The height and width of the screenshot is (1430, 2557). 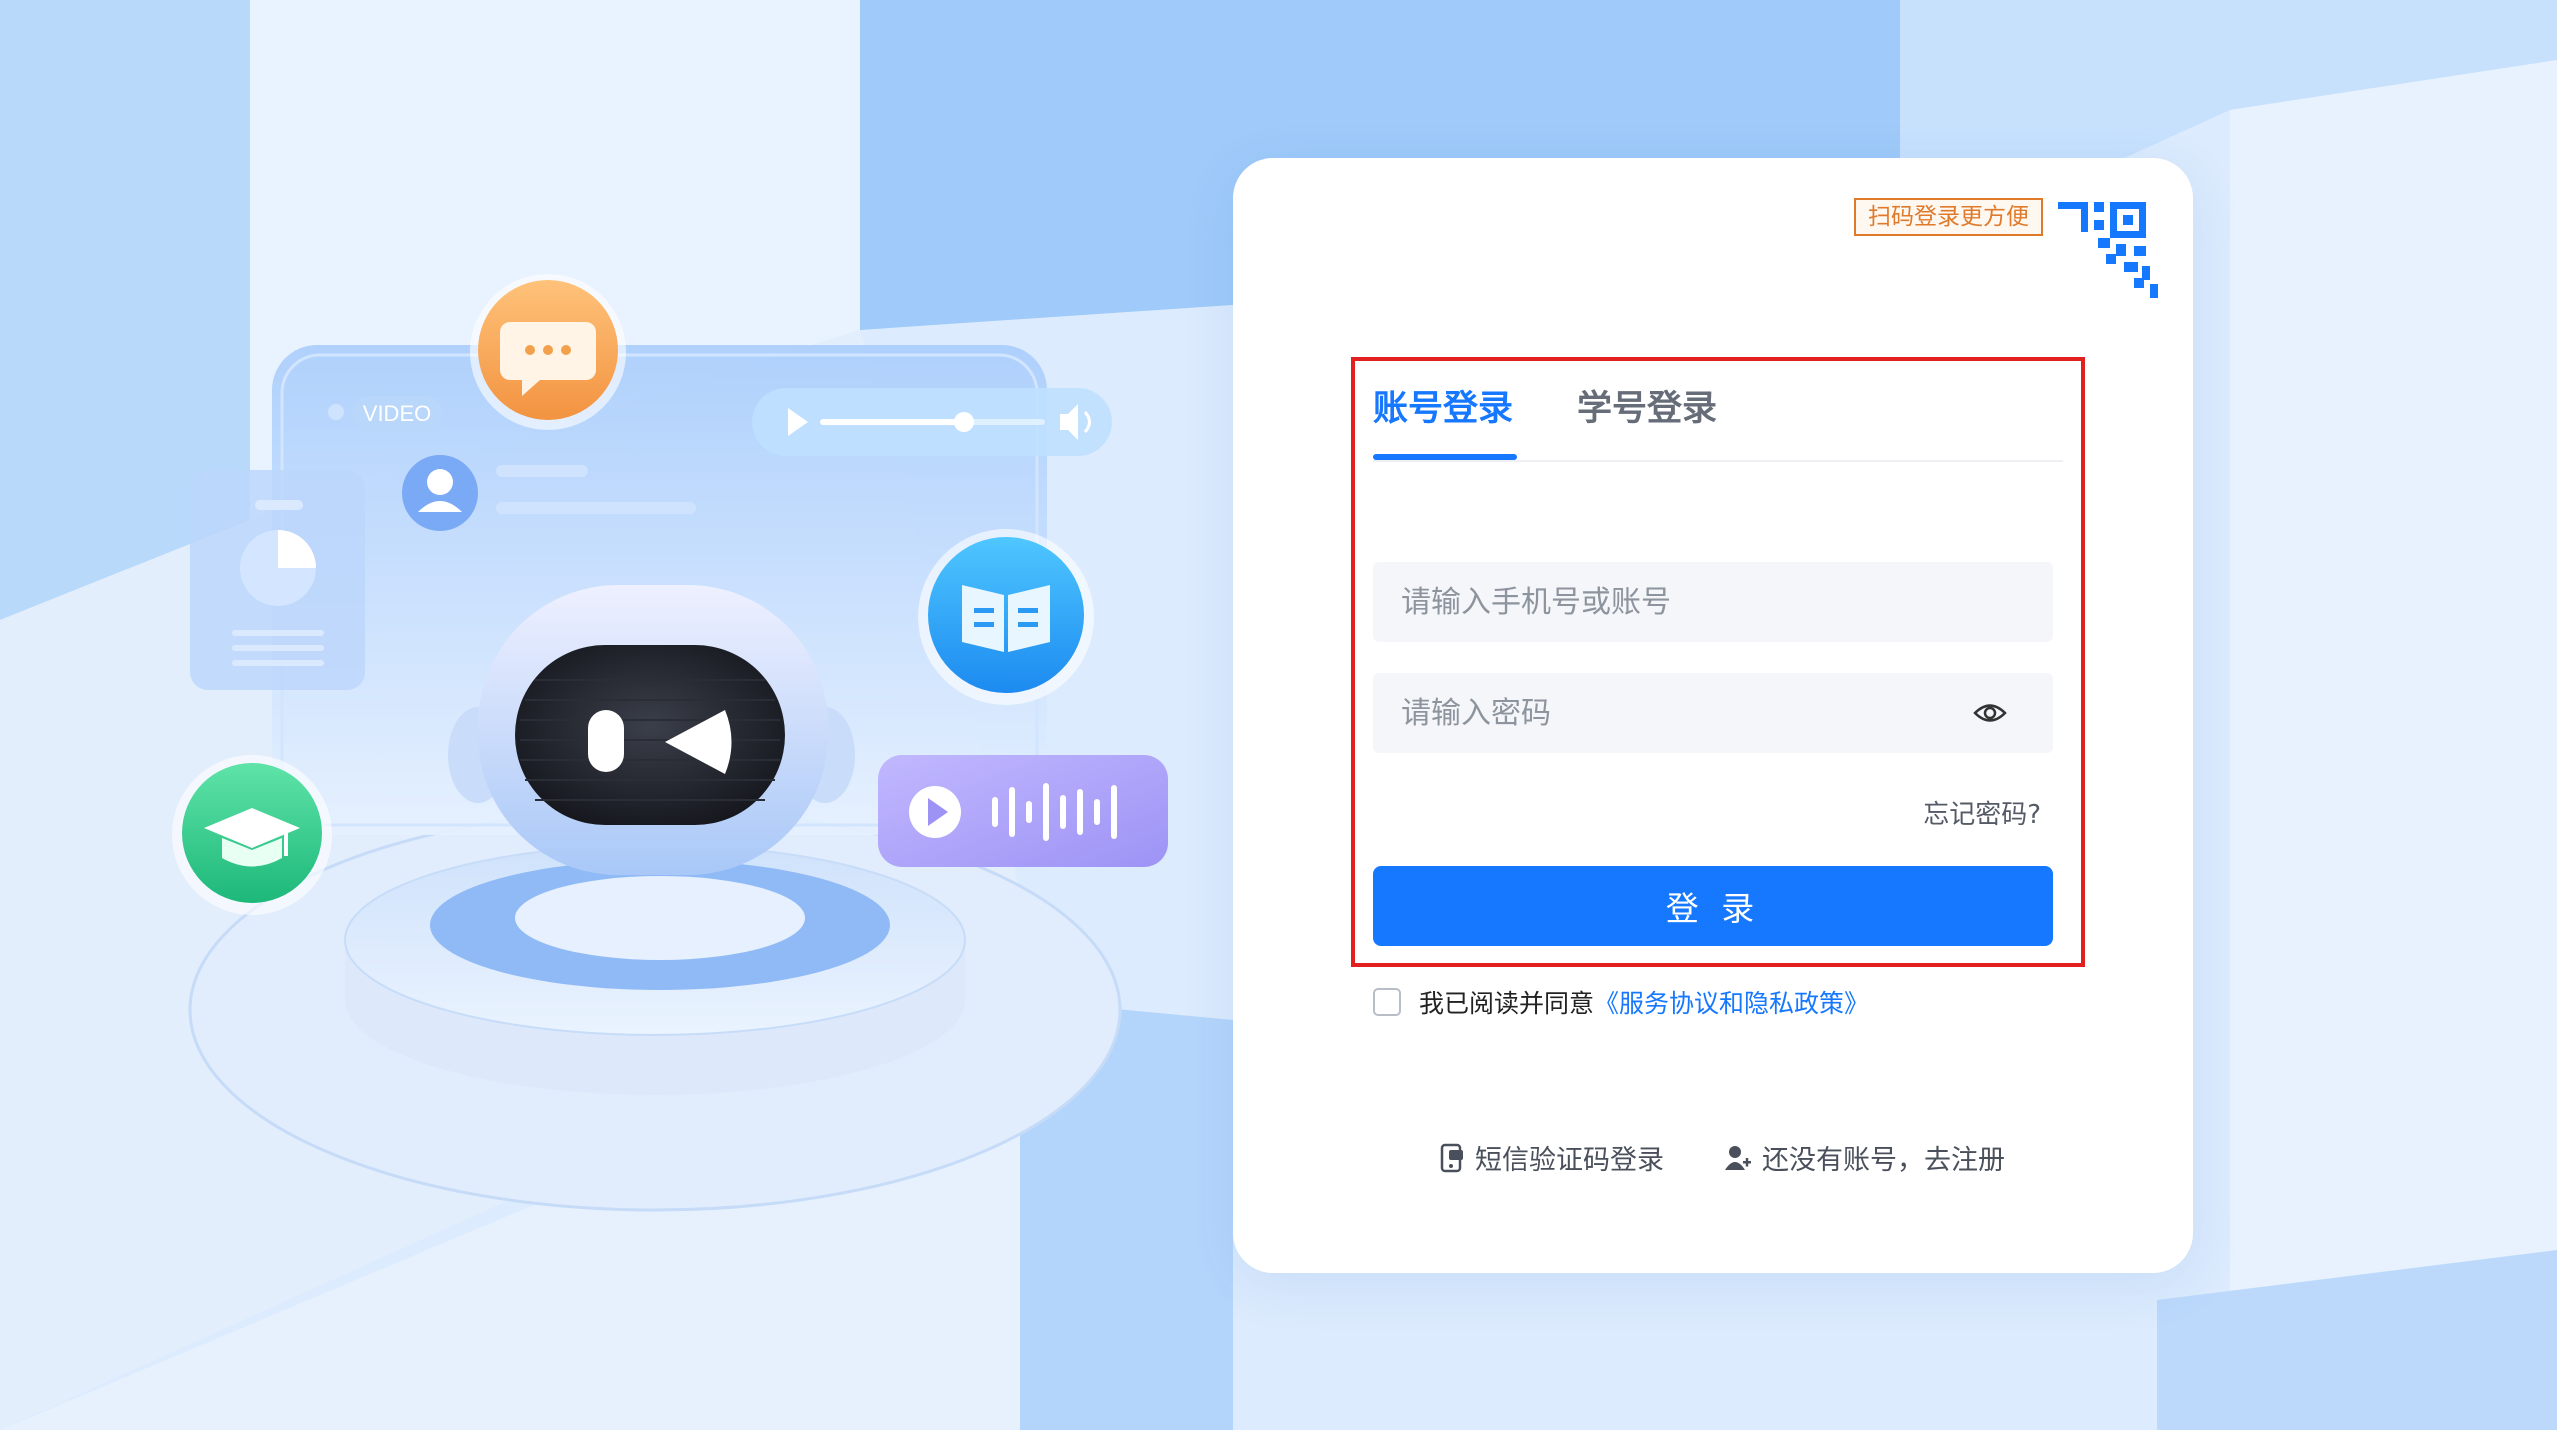 I want to click on active-tab-indicator, so click(x=1445, y=457).